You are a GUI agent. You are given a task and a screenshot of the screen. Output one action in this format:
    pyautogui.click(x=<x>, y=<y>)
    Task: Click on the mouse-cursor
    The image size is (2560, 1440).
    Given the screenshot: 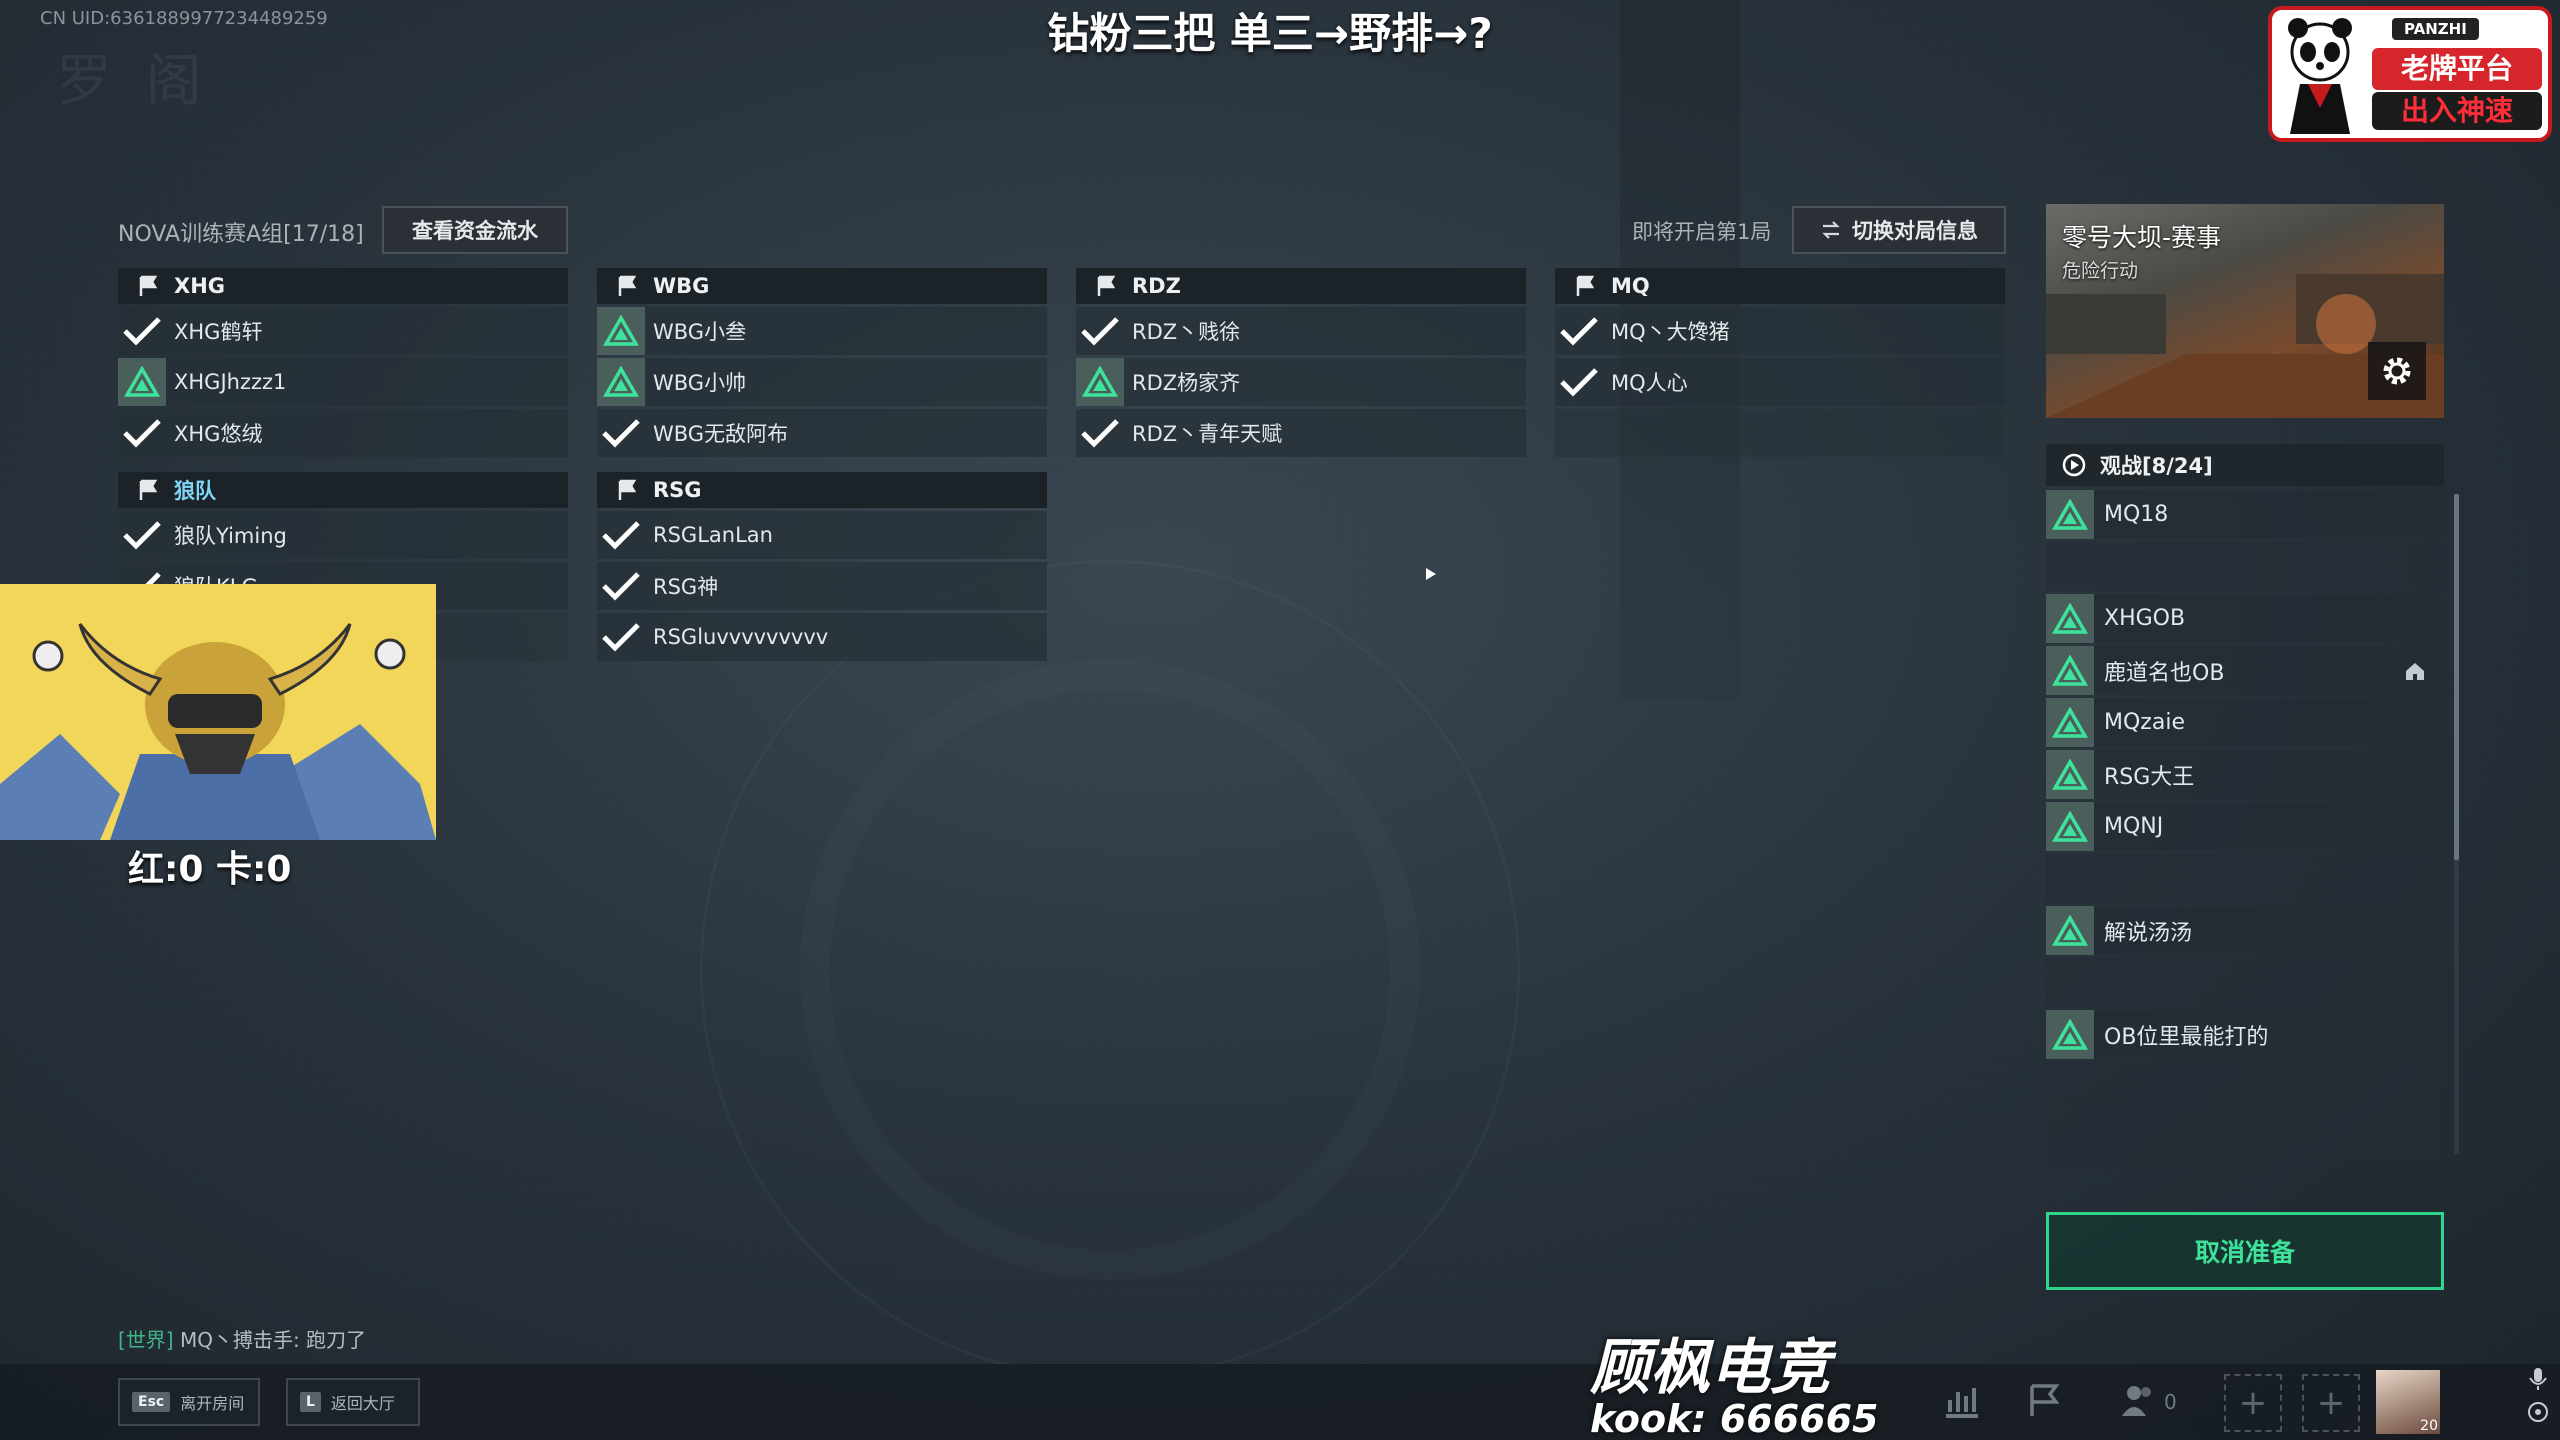 What is the action you would take?
    pyautogui.click(x=1431, y=574)
    